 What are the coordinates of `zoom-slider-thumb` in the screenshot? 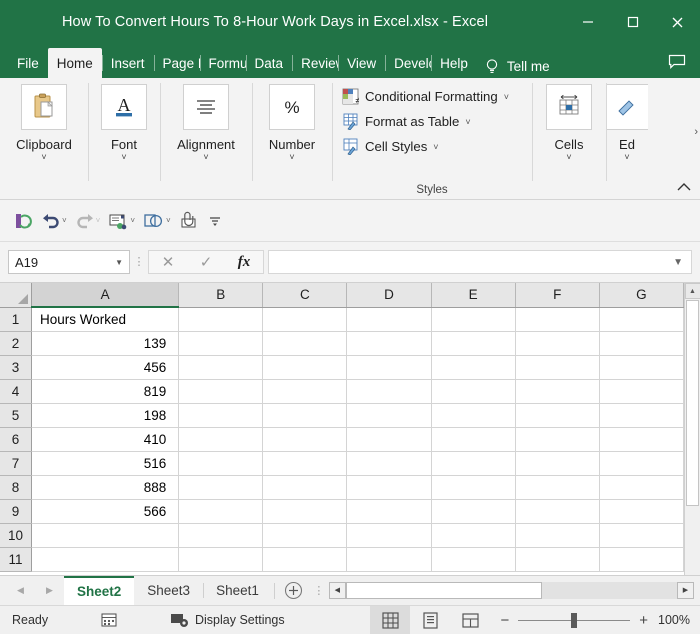 It's located at (574, 620).